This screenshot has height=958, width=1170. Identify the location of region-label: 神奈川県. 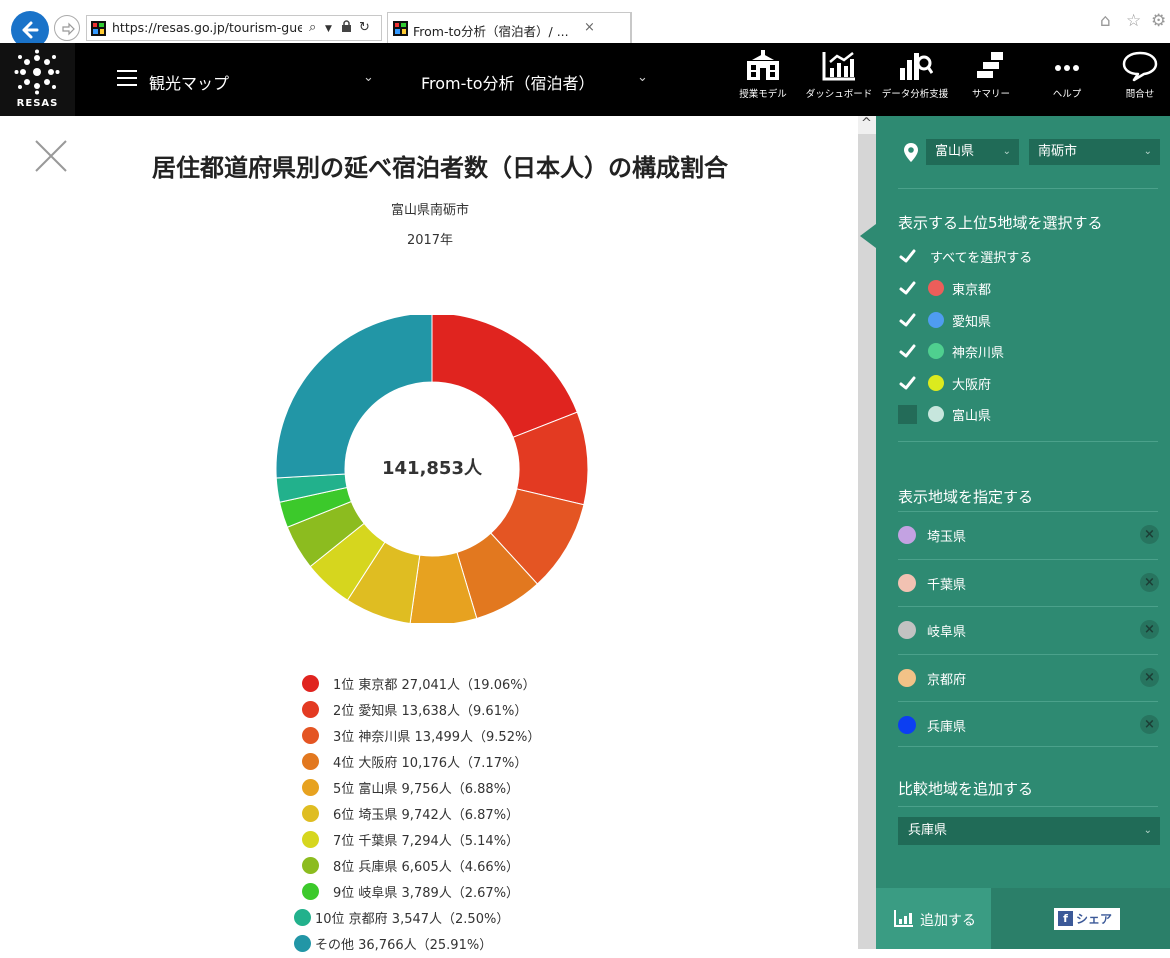
(978, 353).